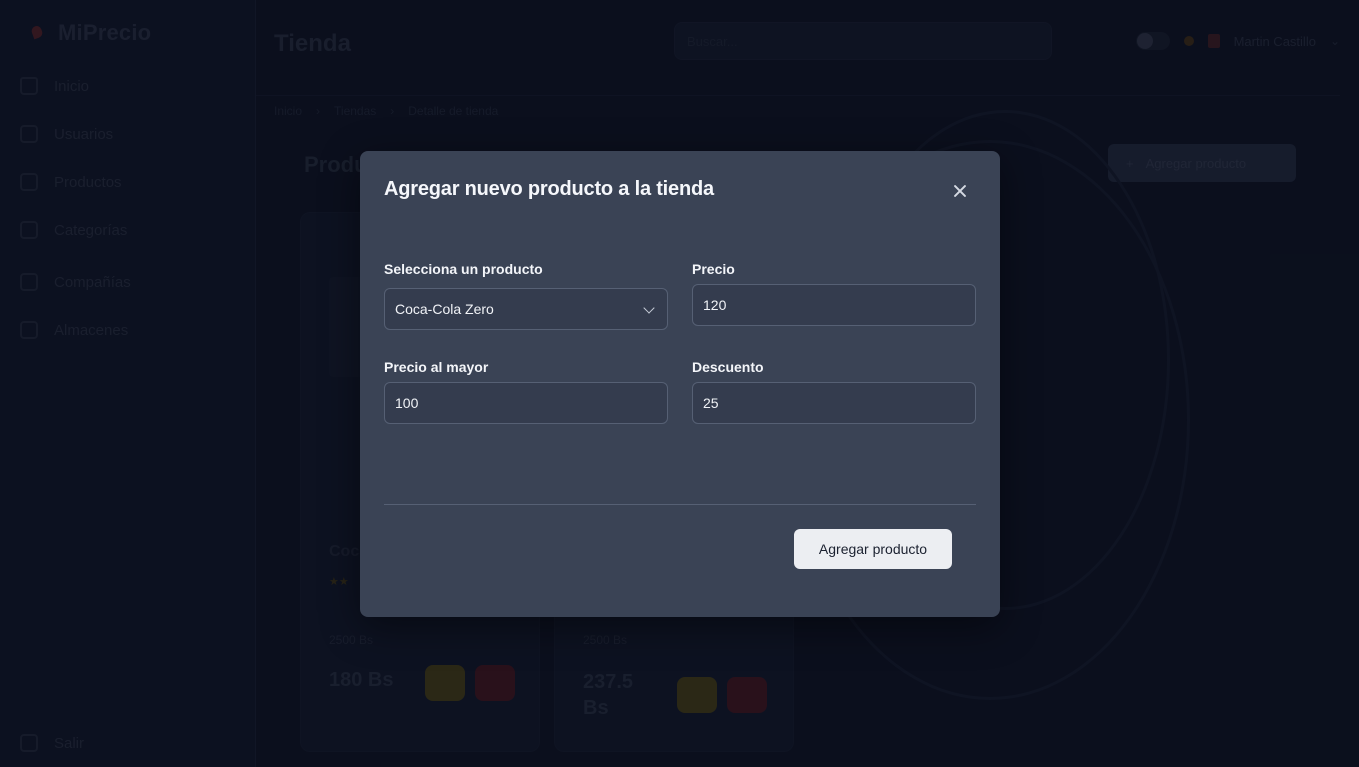  What do you see at coordinates (444, 309) in the screenshot?
I see `product-select-value: Coca-Cola Zero` at bounding box center [444, 309].